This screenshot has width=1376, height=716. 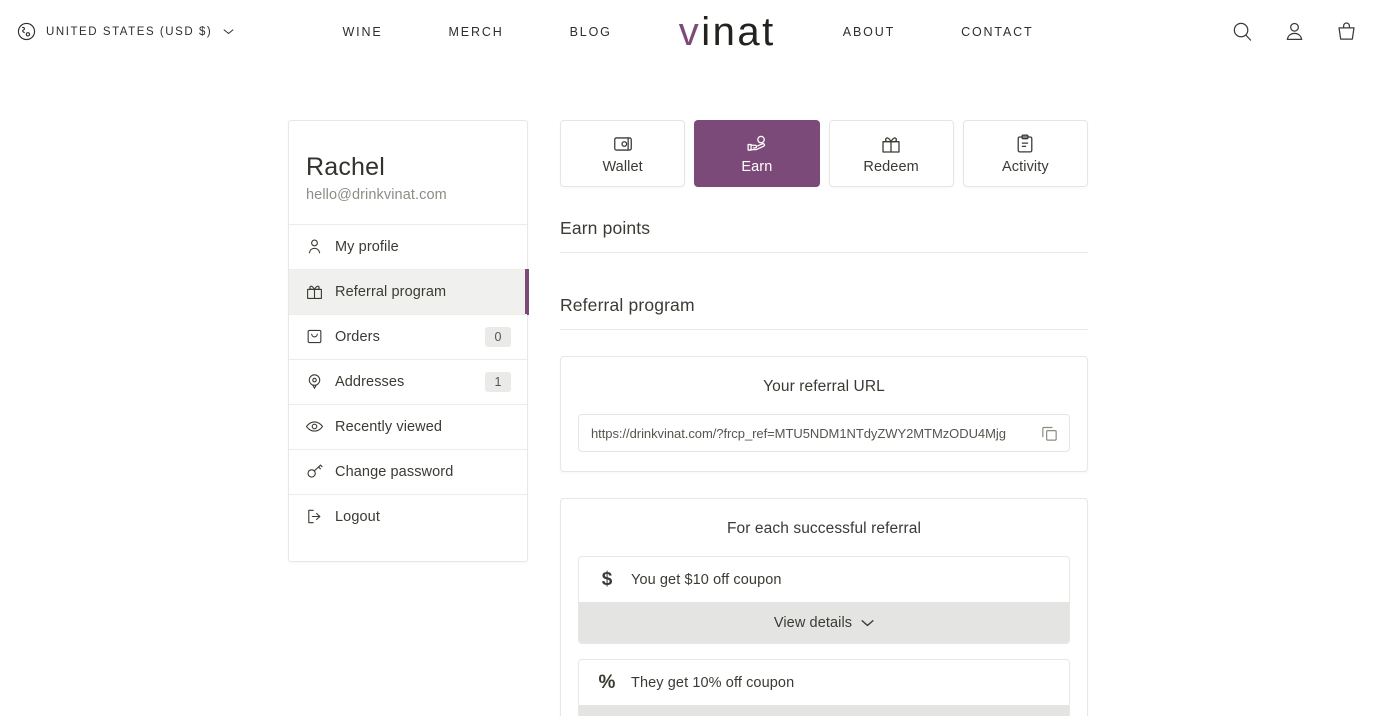 I want to click on sidebar-item-logout: Logout, so click(x=408, y=516).